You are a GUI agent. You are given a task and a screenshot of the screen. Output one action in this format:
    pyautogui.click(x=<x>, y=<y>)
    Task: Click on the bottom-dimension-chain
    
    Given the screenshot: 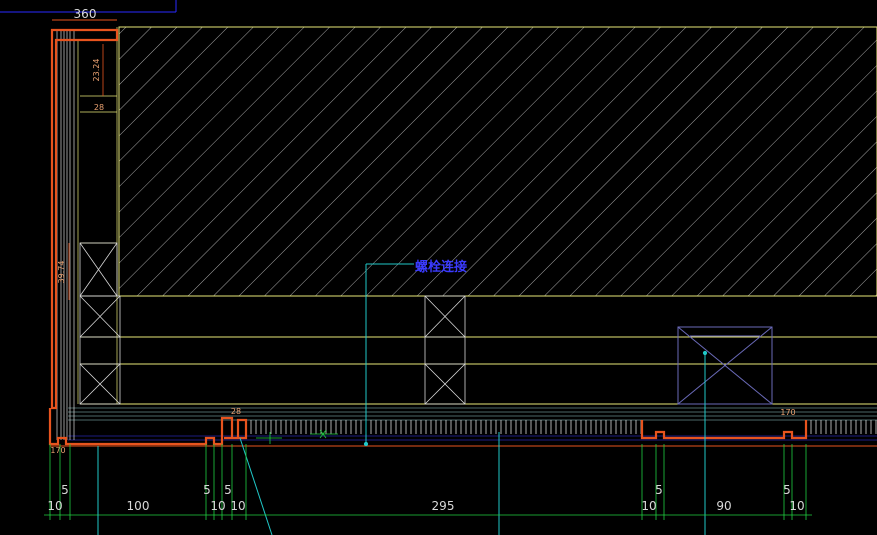 What is the action you would take?
    pyautogui.click(x=428, y=482)
    